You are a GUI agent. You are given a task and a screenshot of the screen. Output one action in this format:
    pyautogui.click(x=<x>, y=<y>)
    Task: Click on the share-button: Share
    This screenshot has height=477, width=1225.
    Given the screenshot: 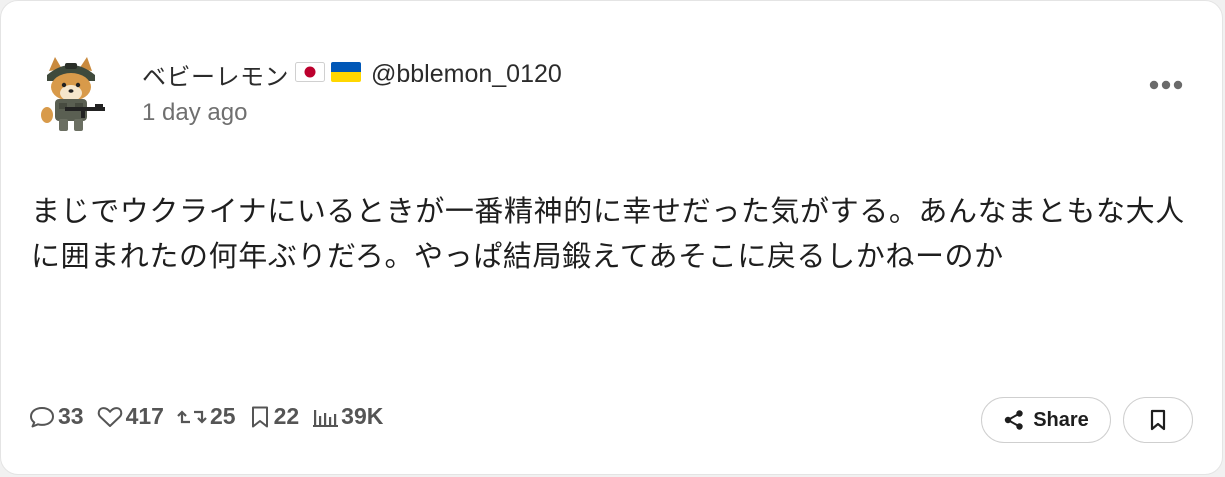 What is the action you would take?
    pyautogui.click(x=1046, y=420)
    